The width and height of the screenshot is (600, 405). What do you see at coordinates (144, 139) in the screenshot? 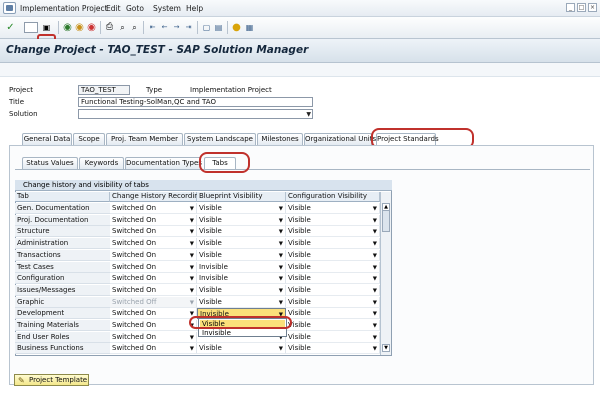
I see `tab-proj-team-member: Proj. Team Member` at bounding box center [144, 139].